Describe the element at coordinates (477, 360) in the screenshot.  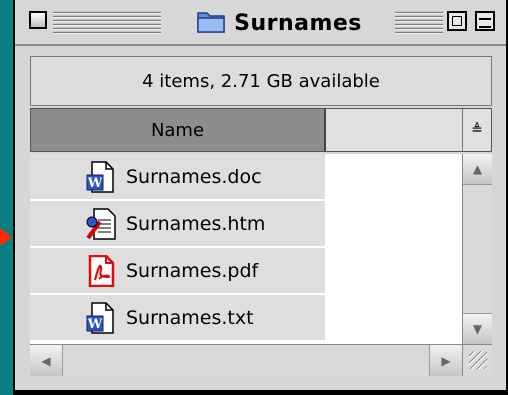
I see `resize-grip` at that location.